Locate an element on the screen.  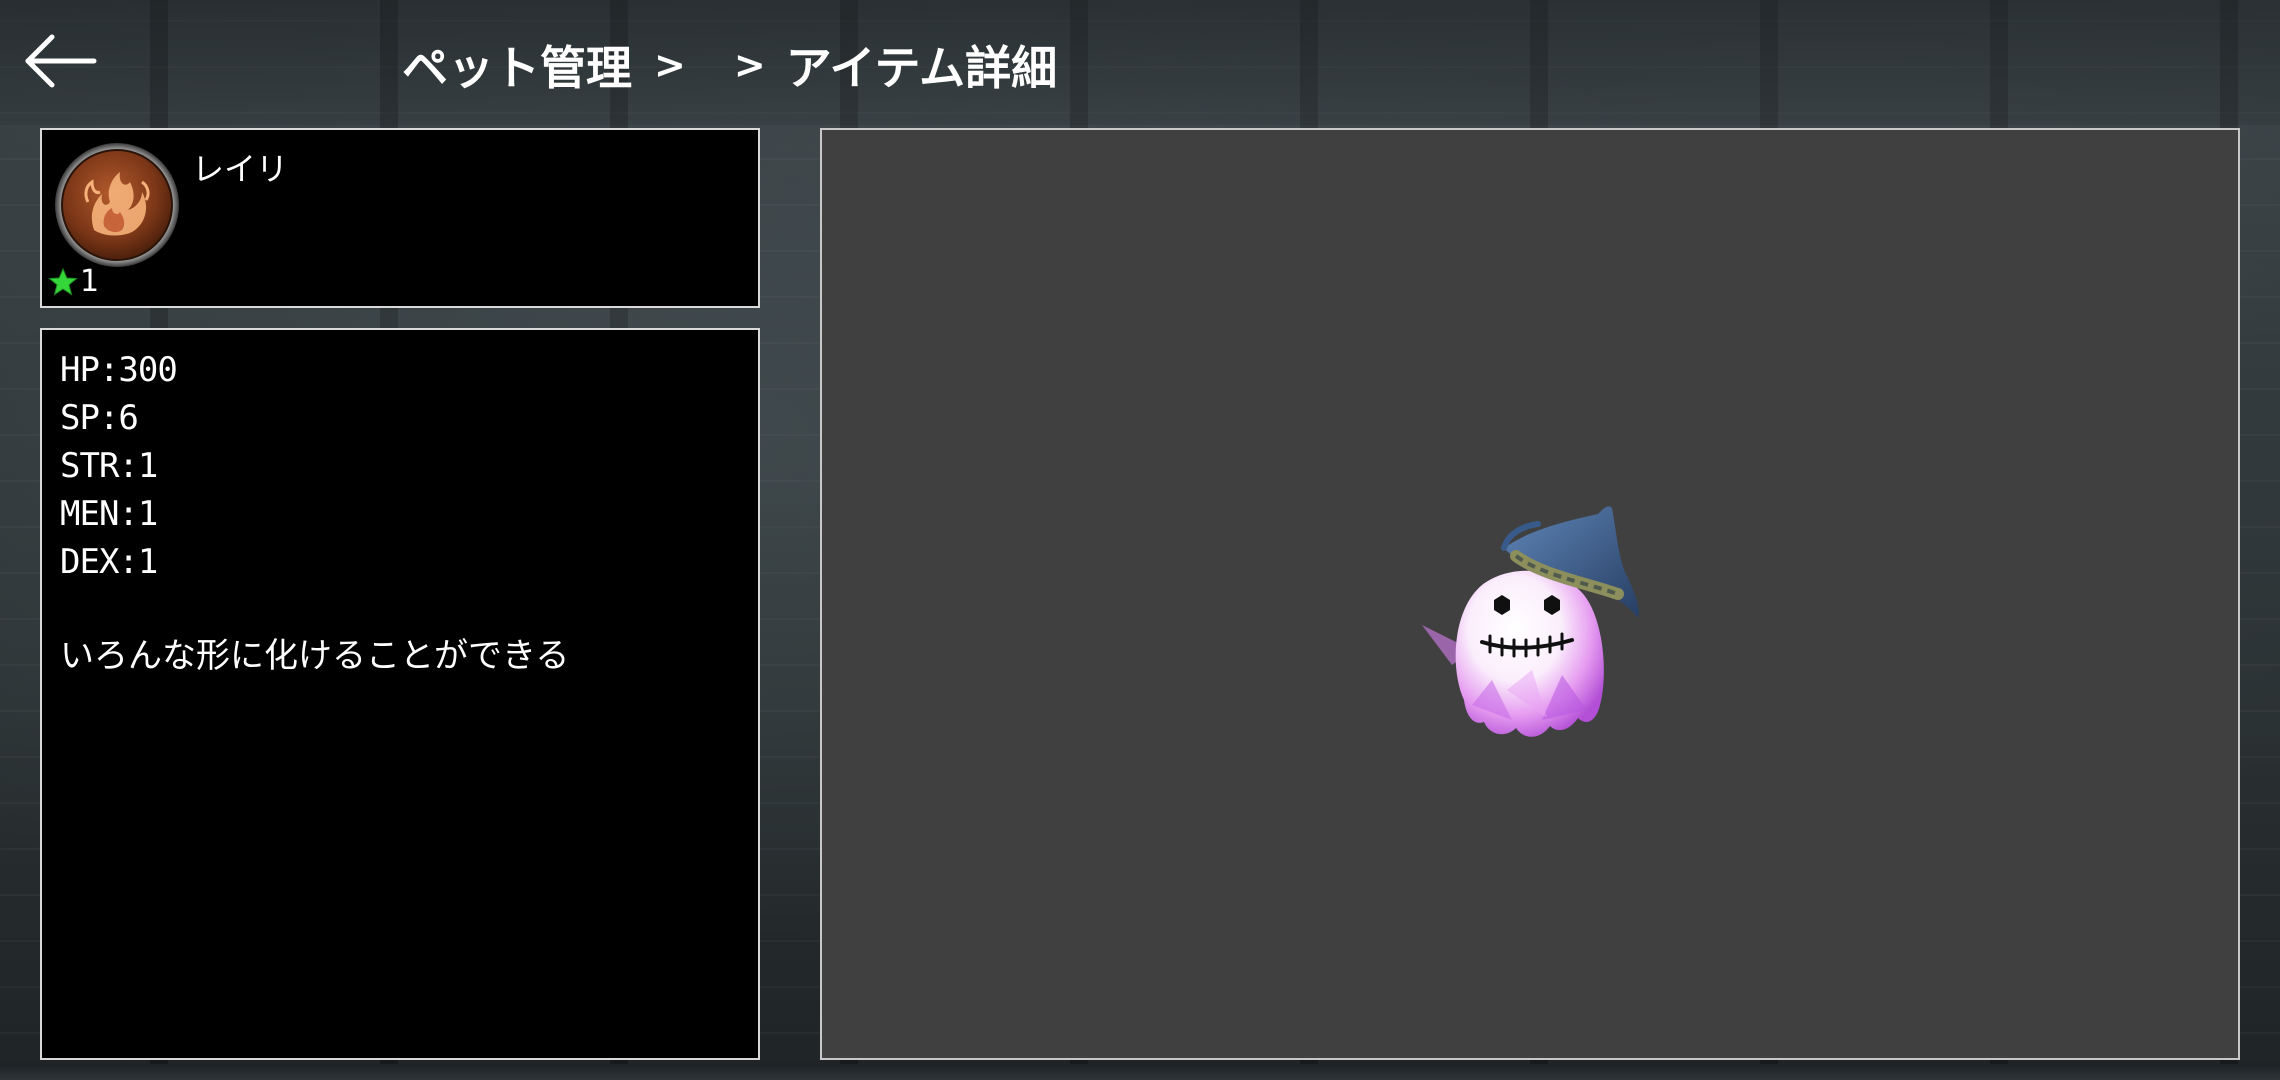
stat-str: STR:1 is located at coordinates (109, 466).